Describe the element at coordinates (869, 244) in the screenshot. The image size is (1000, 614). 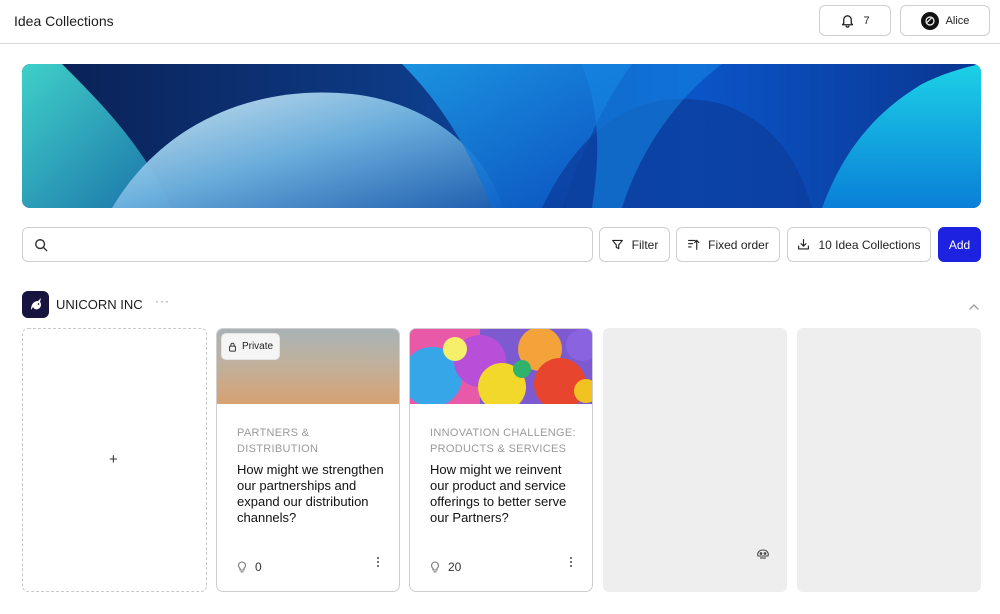
I see `collections-count-label: 10 Idea Collections` at that location.